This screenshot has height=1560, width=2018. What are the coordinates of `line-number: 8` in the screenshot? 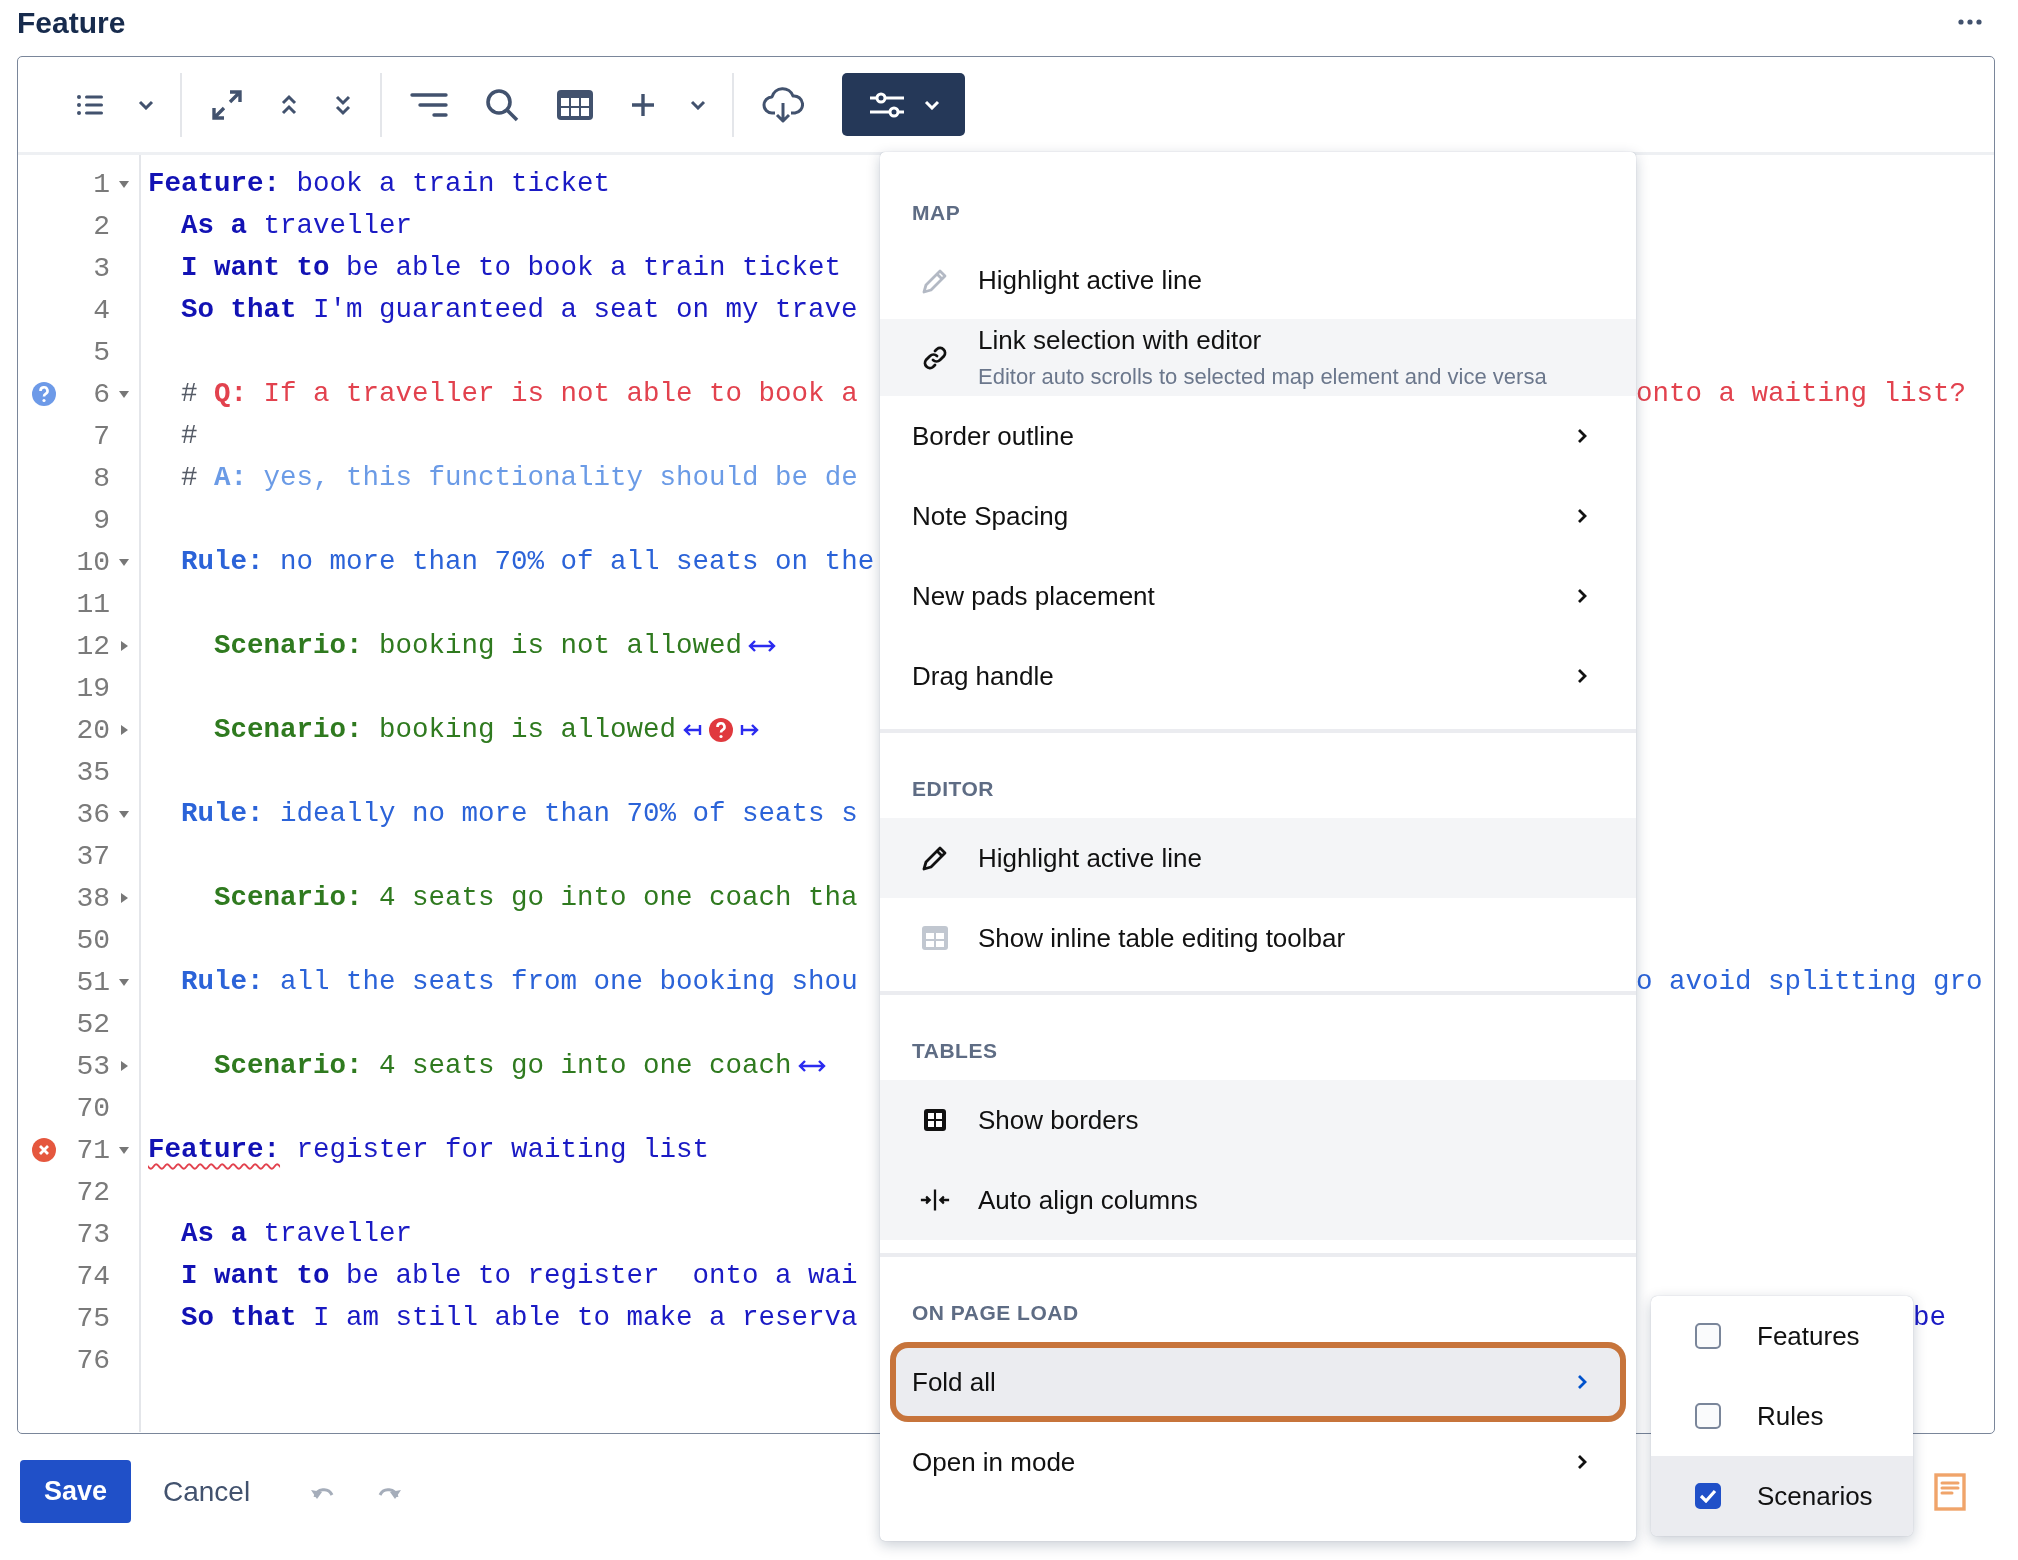 It's located at (101, 478).